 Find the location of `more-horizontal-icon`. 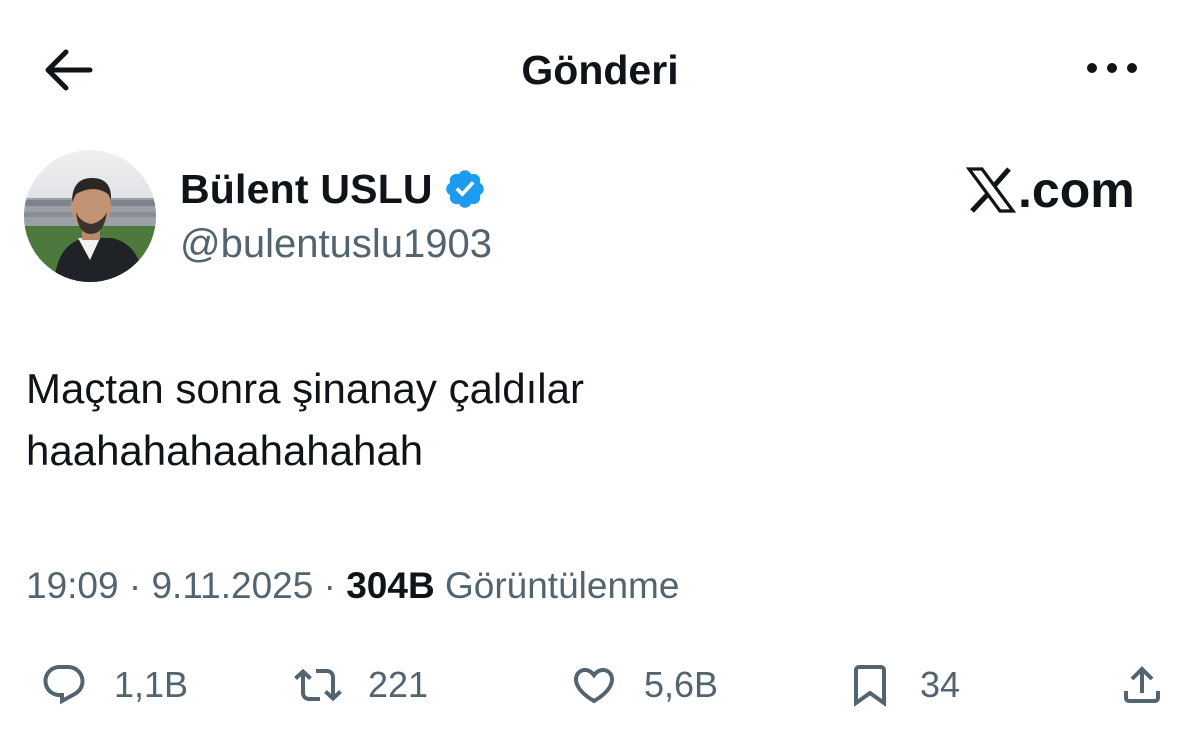

more-horizontal-icon is located at coordinates (1112, 68).